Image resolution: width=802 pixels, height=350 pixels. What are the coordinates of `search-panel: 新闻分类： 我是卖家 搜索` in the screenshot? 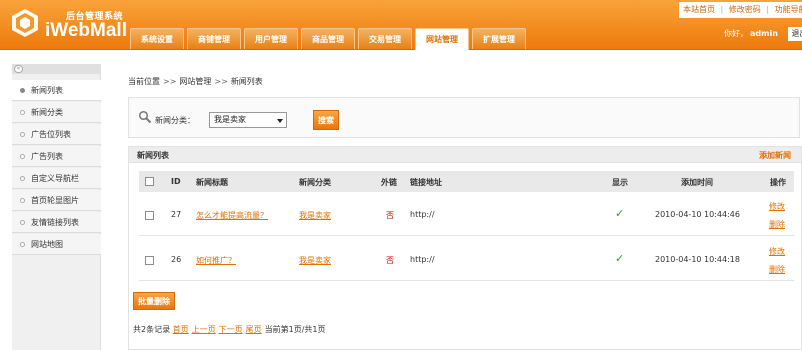 It's located at (464, 117).